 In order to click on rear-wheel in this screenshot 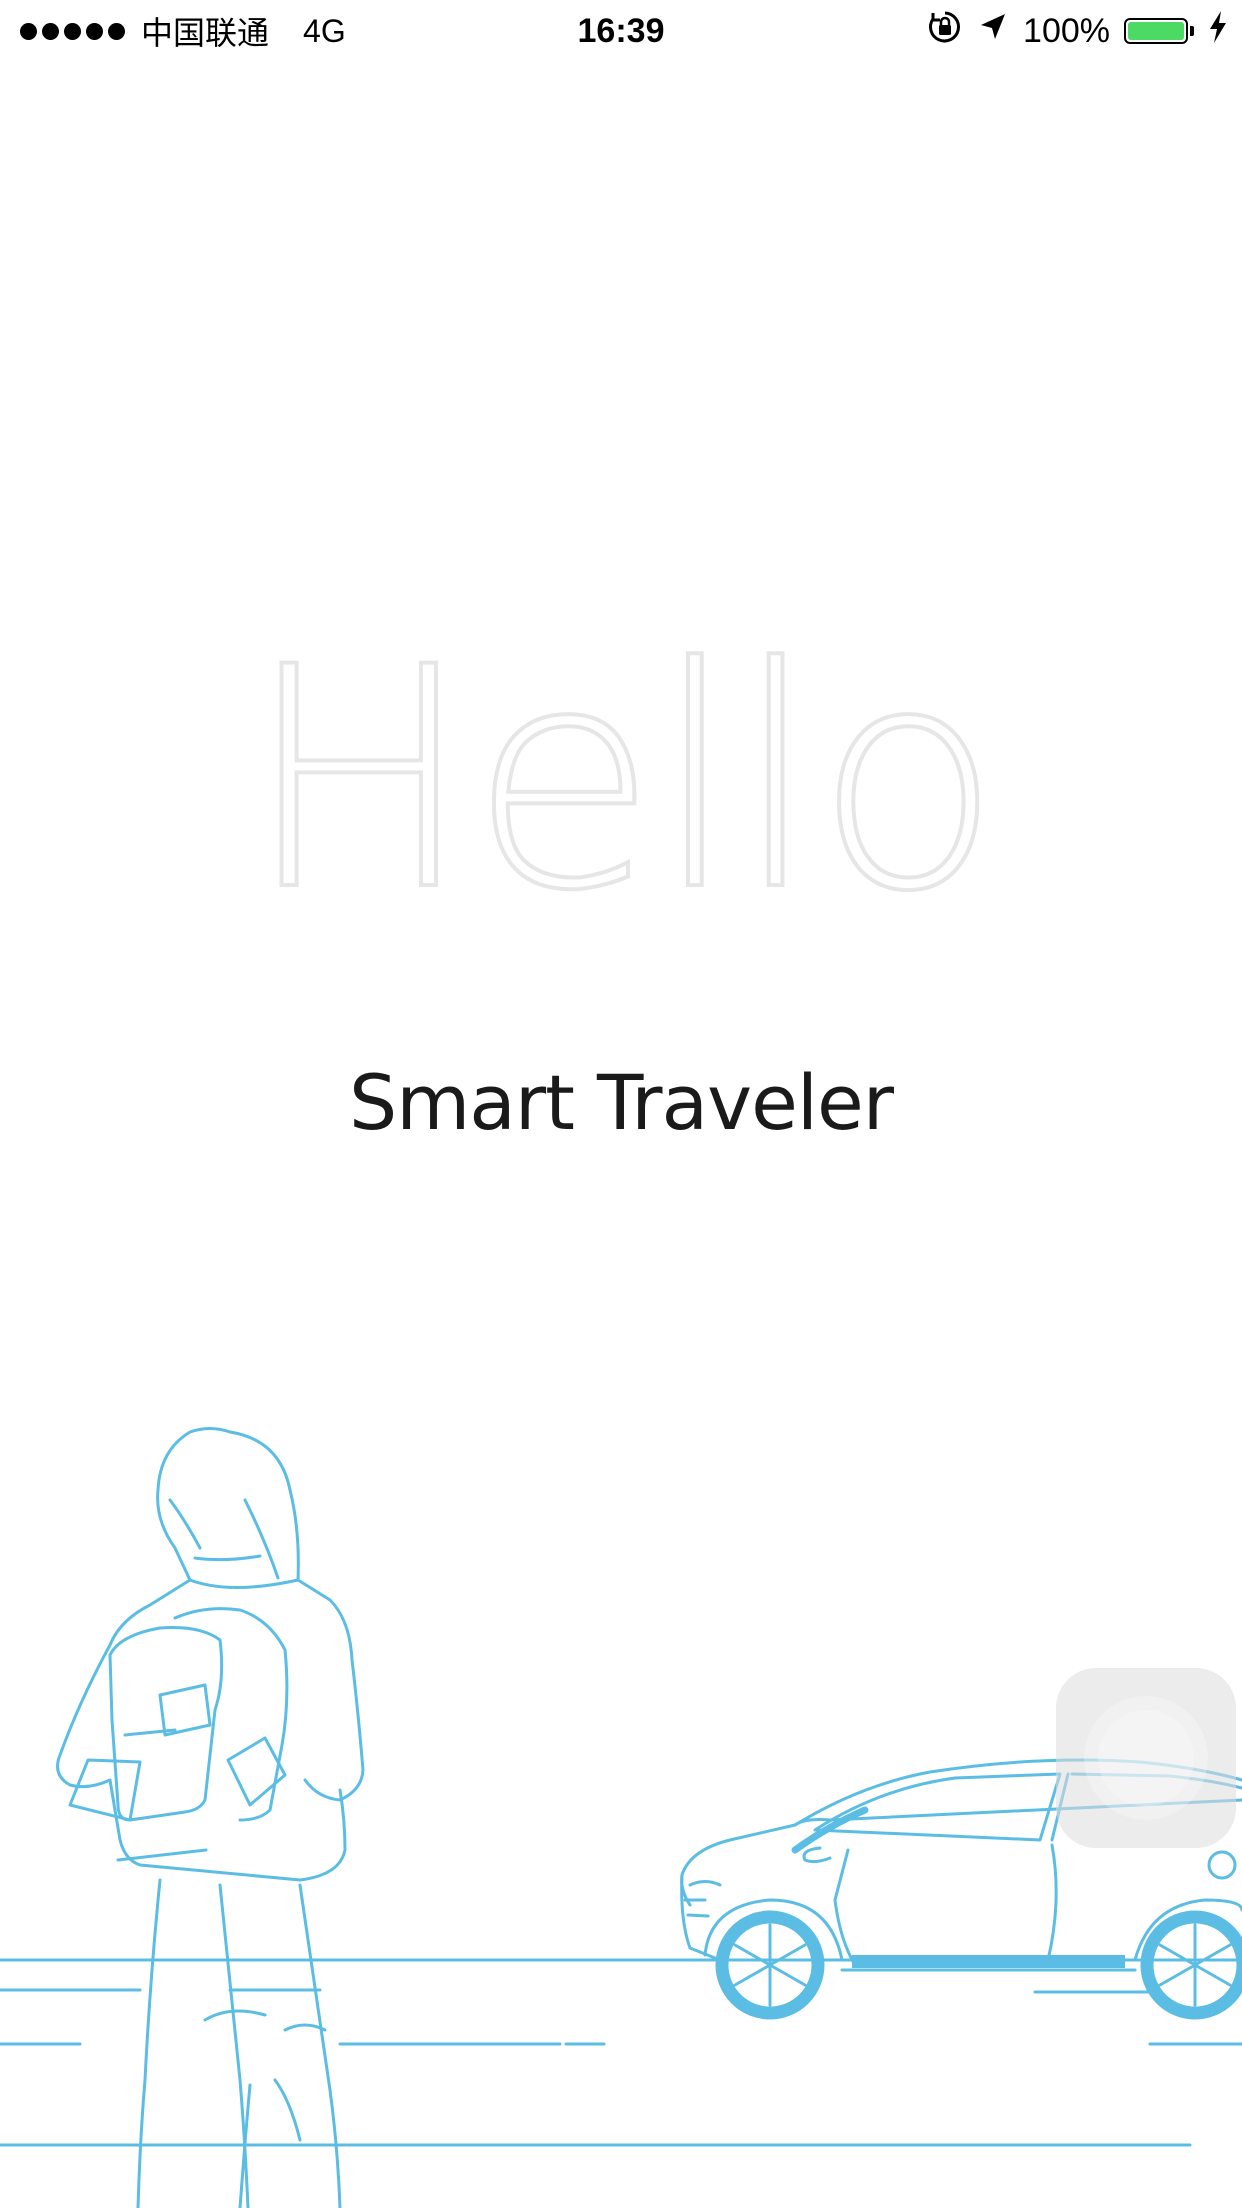, I will do `click(1191, 1965)`.